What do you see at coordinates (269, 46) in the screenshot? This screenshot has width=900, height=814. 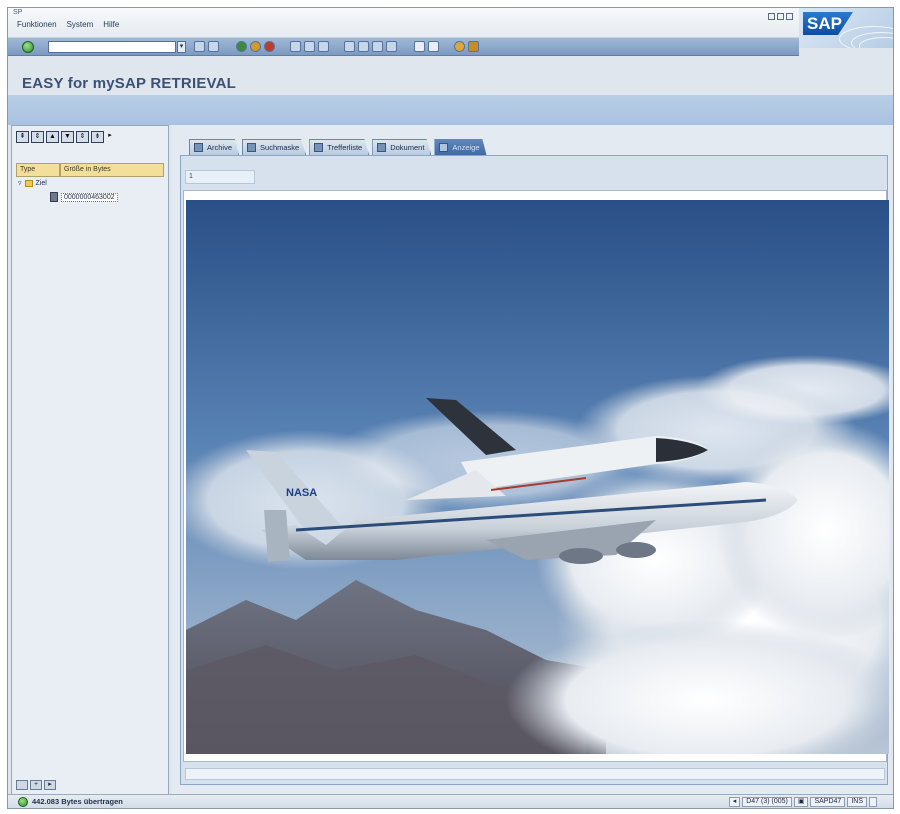 I see `cancel-icon` at bounding box center [269, 46].